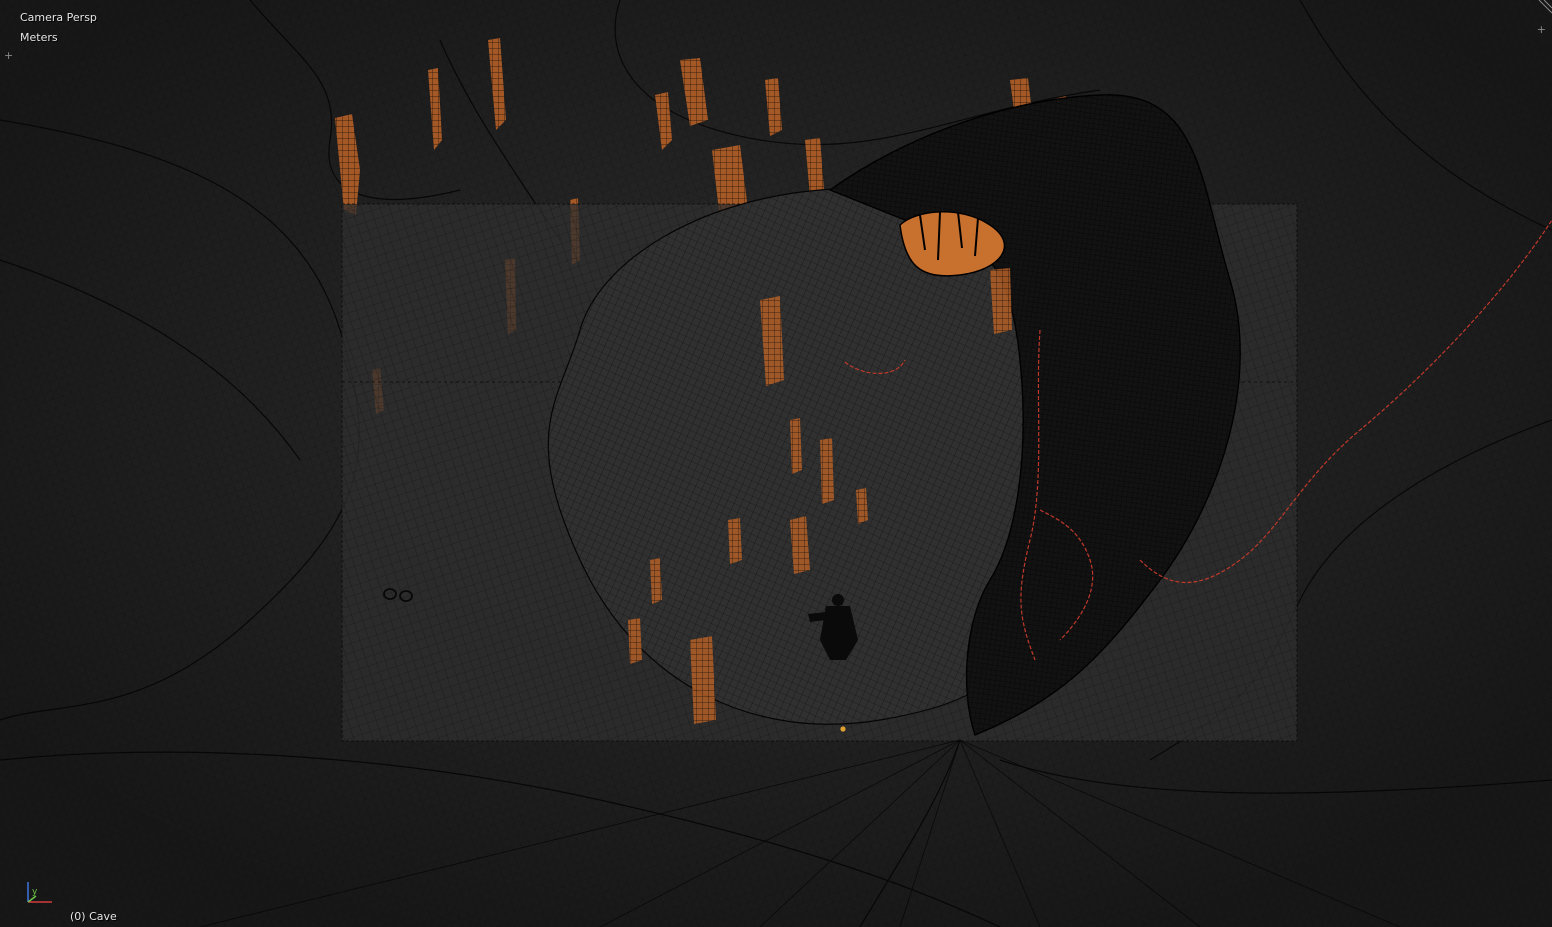  Describe the element at coordinates (39, 37) in the screenshot. I see `unit-system-label: Meters` at that location.